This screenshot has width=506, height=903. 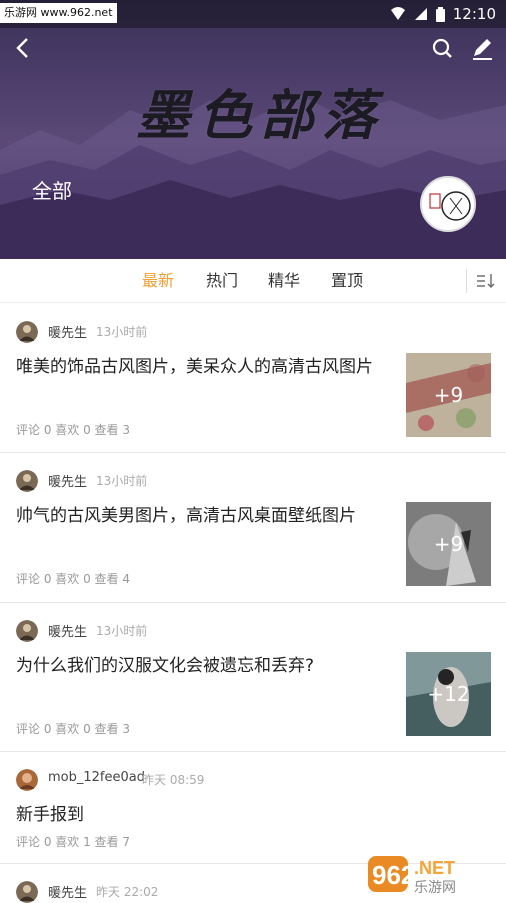 What do you see at coordinates (434, 868) in the screenshot?
I see `svg-text: .NET` at bounding box center [434, 868].